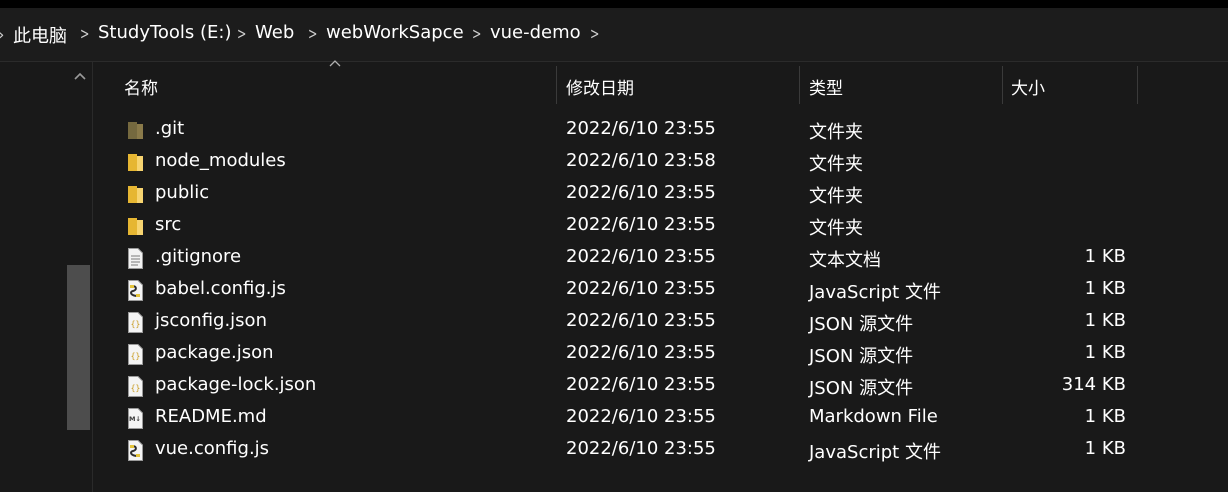 This screenshot has width=1228, height=492. I want to click on breadcrumb-web: Web, so click(274, 32).